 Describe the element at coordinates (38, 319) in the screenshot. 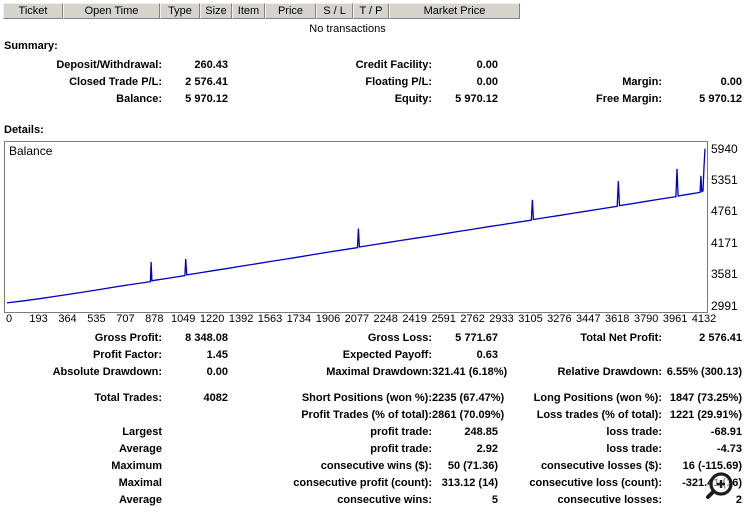

I see `x-tick-label: 193` at that location.